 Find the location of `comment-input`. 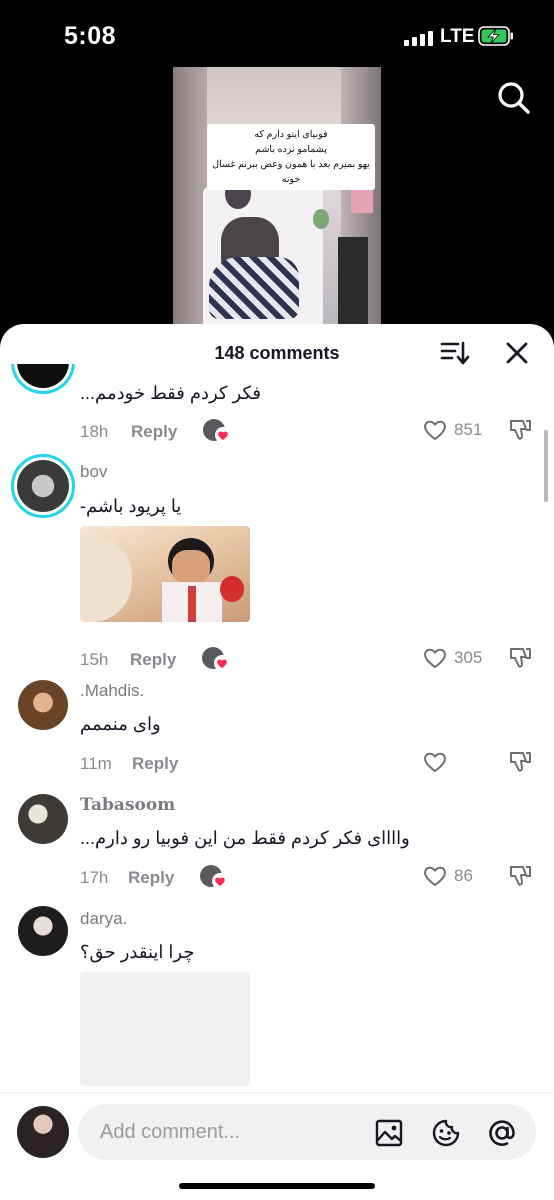

comment-input is located at coordinates (230, 1132).